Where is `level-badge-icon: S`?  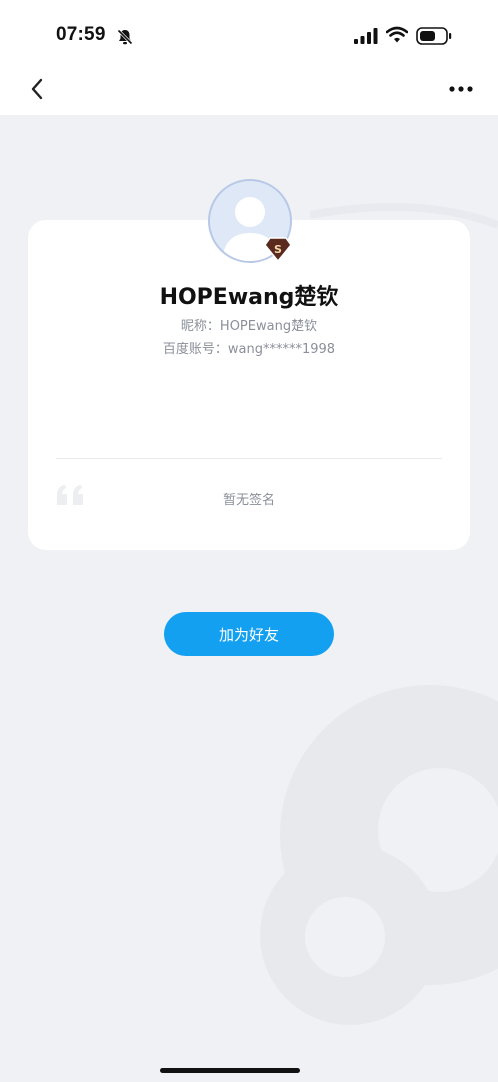
level-badge-icon: S is located at coordinates (278, 249).